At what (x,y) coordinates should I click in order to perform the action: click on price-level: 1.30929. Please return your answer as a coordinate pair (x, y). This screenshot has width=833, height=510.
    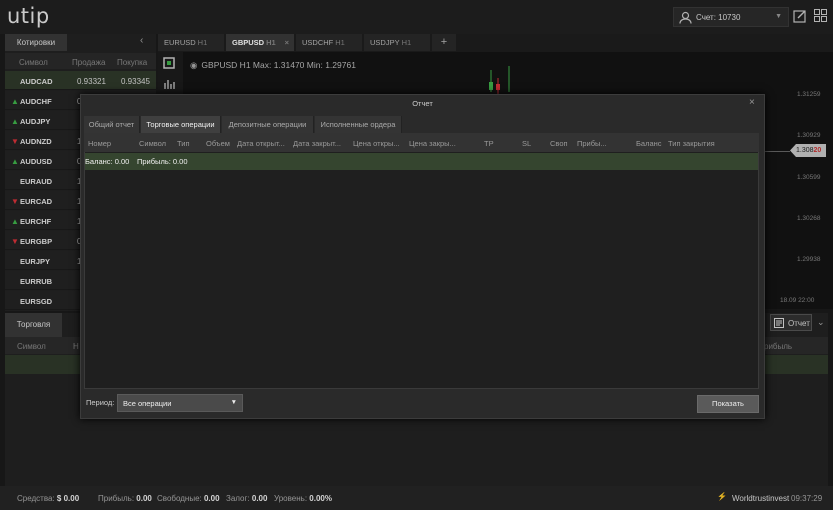
    Looking at the image, I should click on (809, 135).